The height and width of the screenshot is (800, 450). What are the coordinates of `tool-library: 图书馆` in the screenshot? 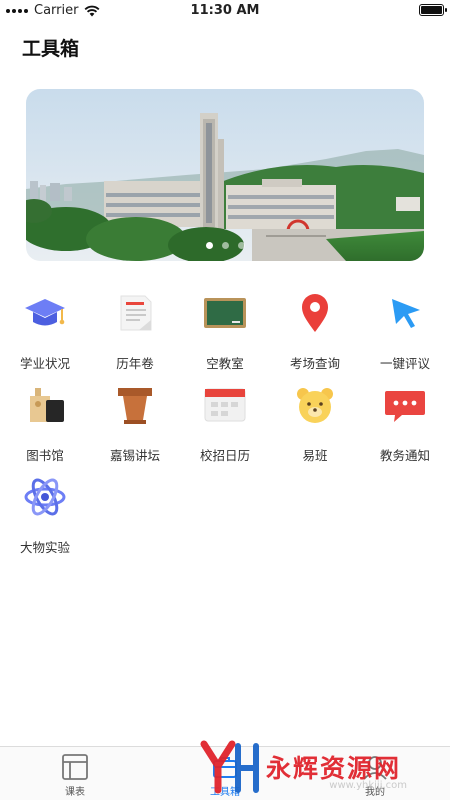 It's located at (45, 422).